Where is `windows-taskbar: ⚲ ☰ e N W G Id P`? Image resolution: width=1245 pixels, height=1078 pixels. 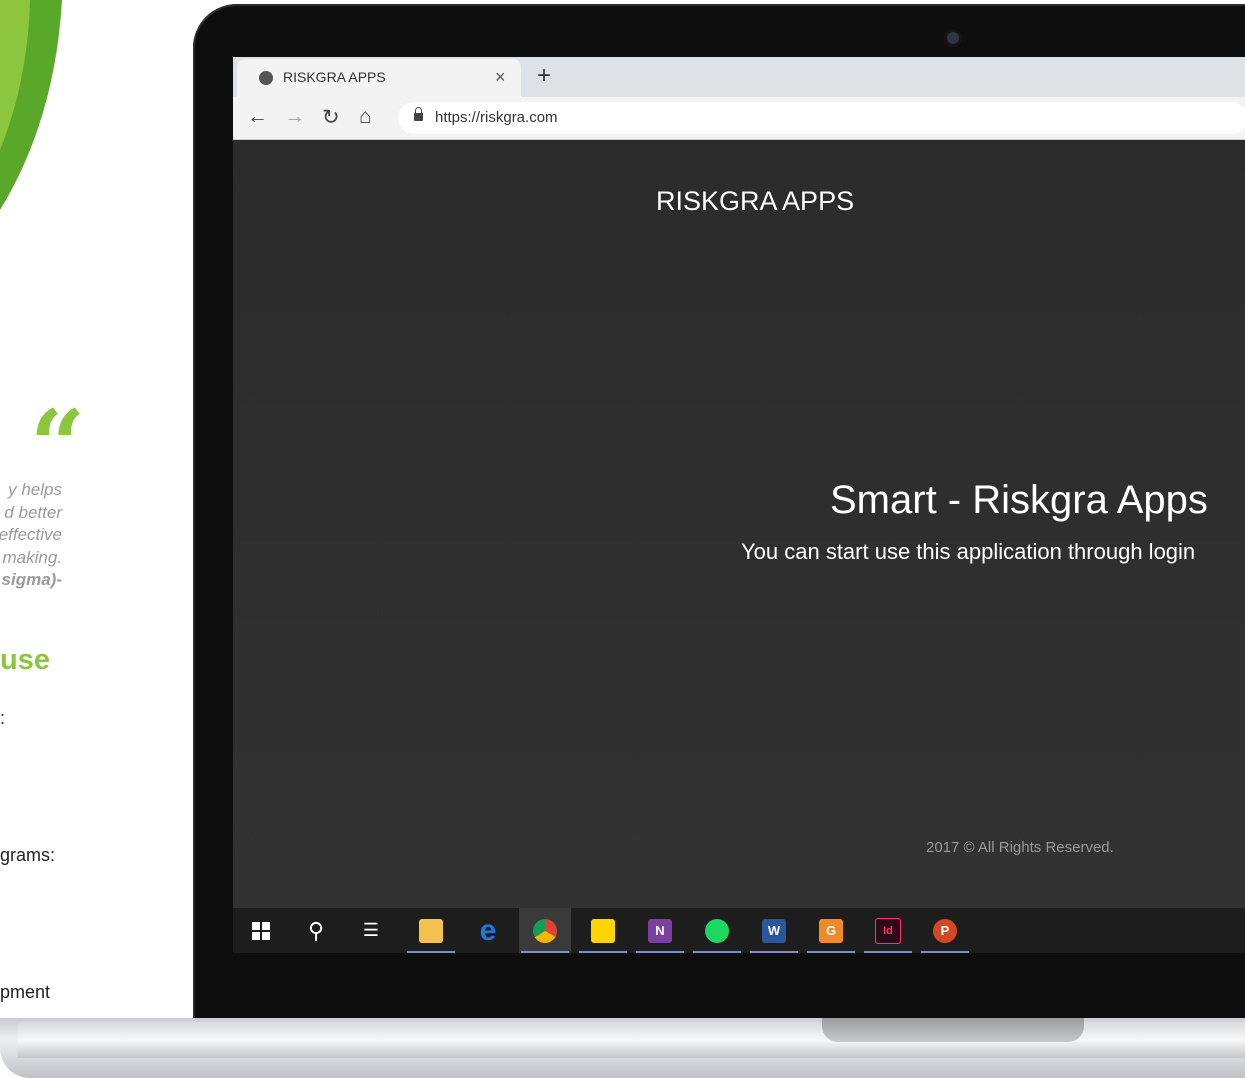
windows-taskbar: ⚲ ☰ e N W G Id P is located at coordinates (739, 930).